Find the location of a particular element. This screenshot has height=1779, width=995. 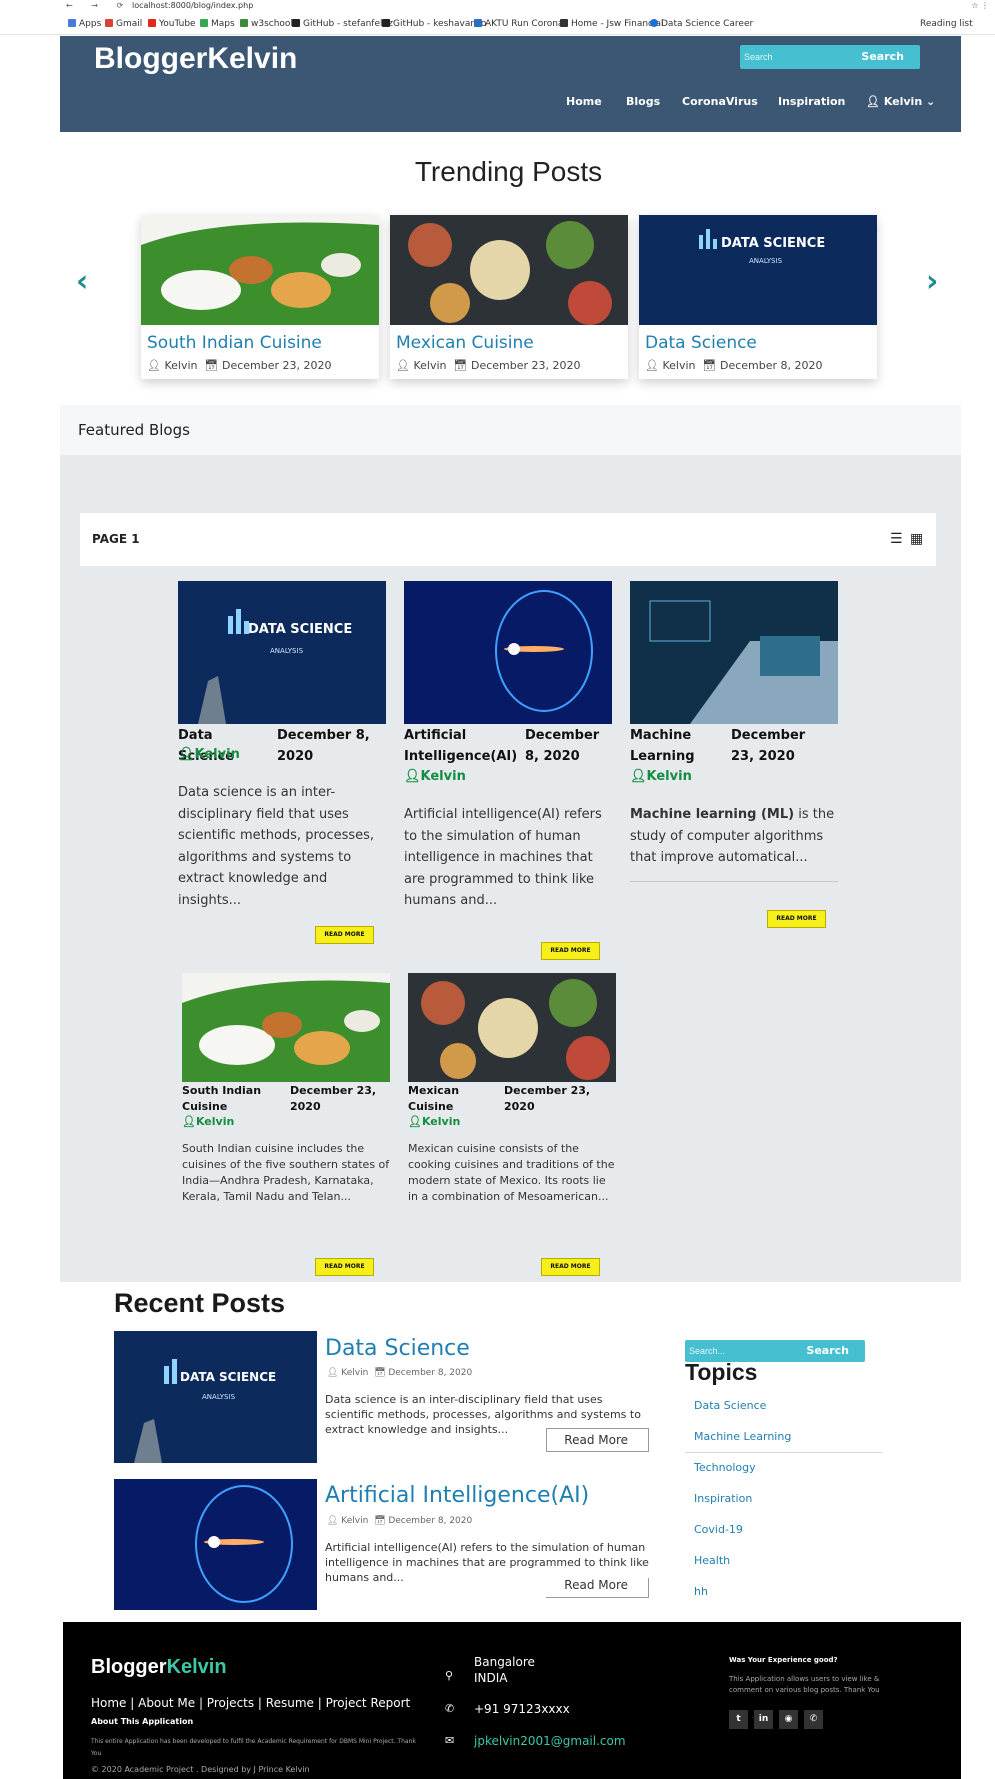

bookmark-item: Home - Jsw Financial is located at coordinates (612, 24).